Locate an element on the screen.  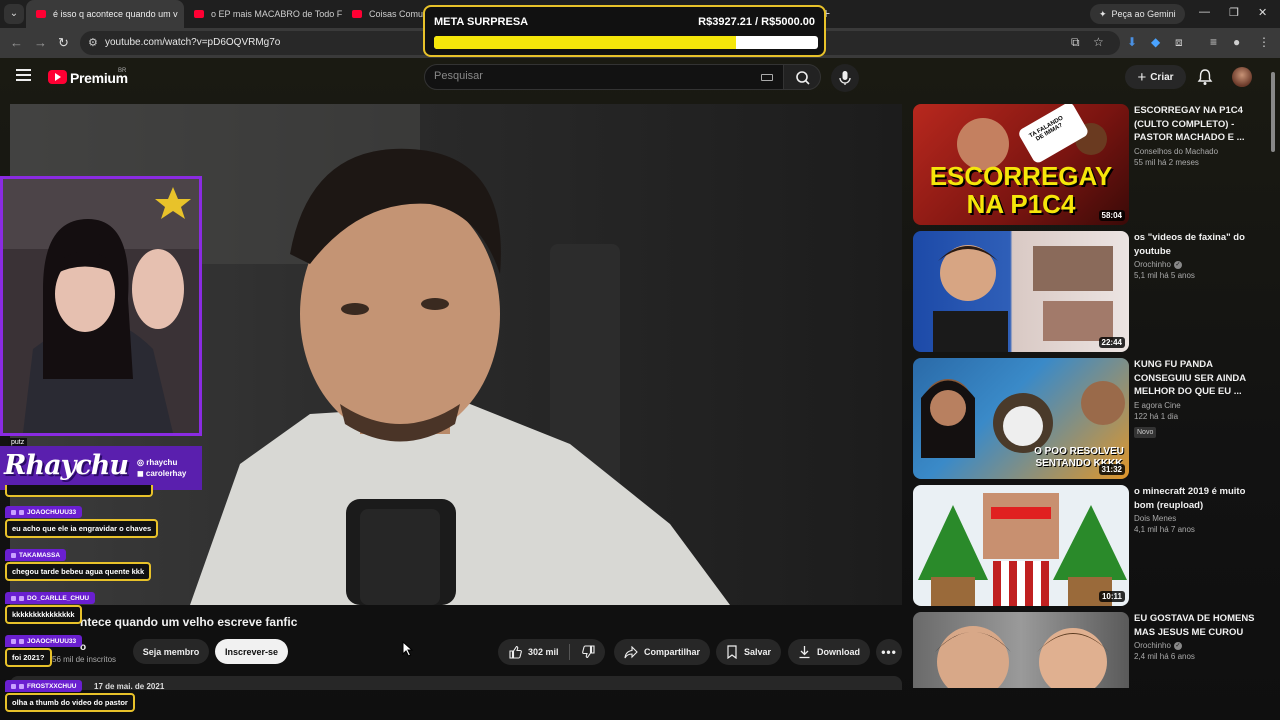
join-membership-button: Seja membro is located at coordinates (171, 651).